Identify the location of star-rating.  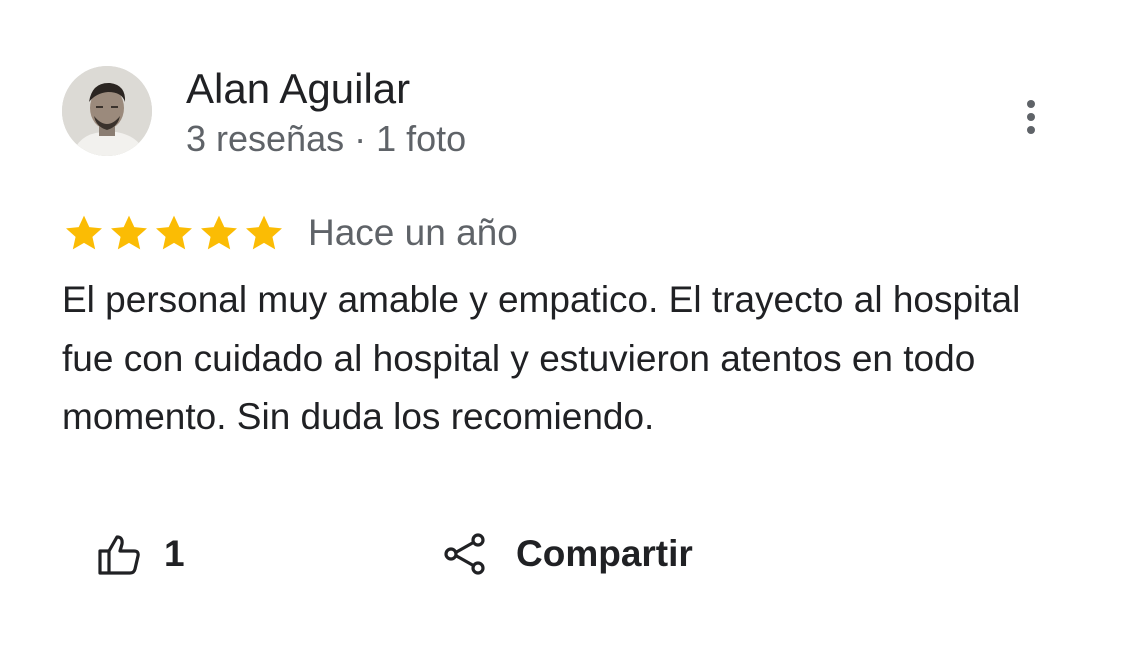
(174, 233).